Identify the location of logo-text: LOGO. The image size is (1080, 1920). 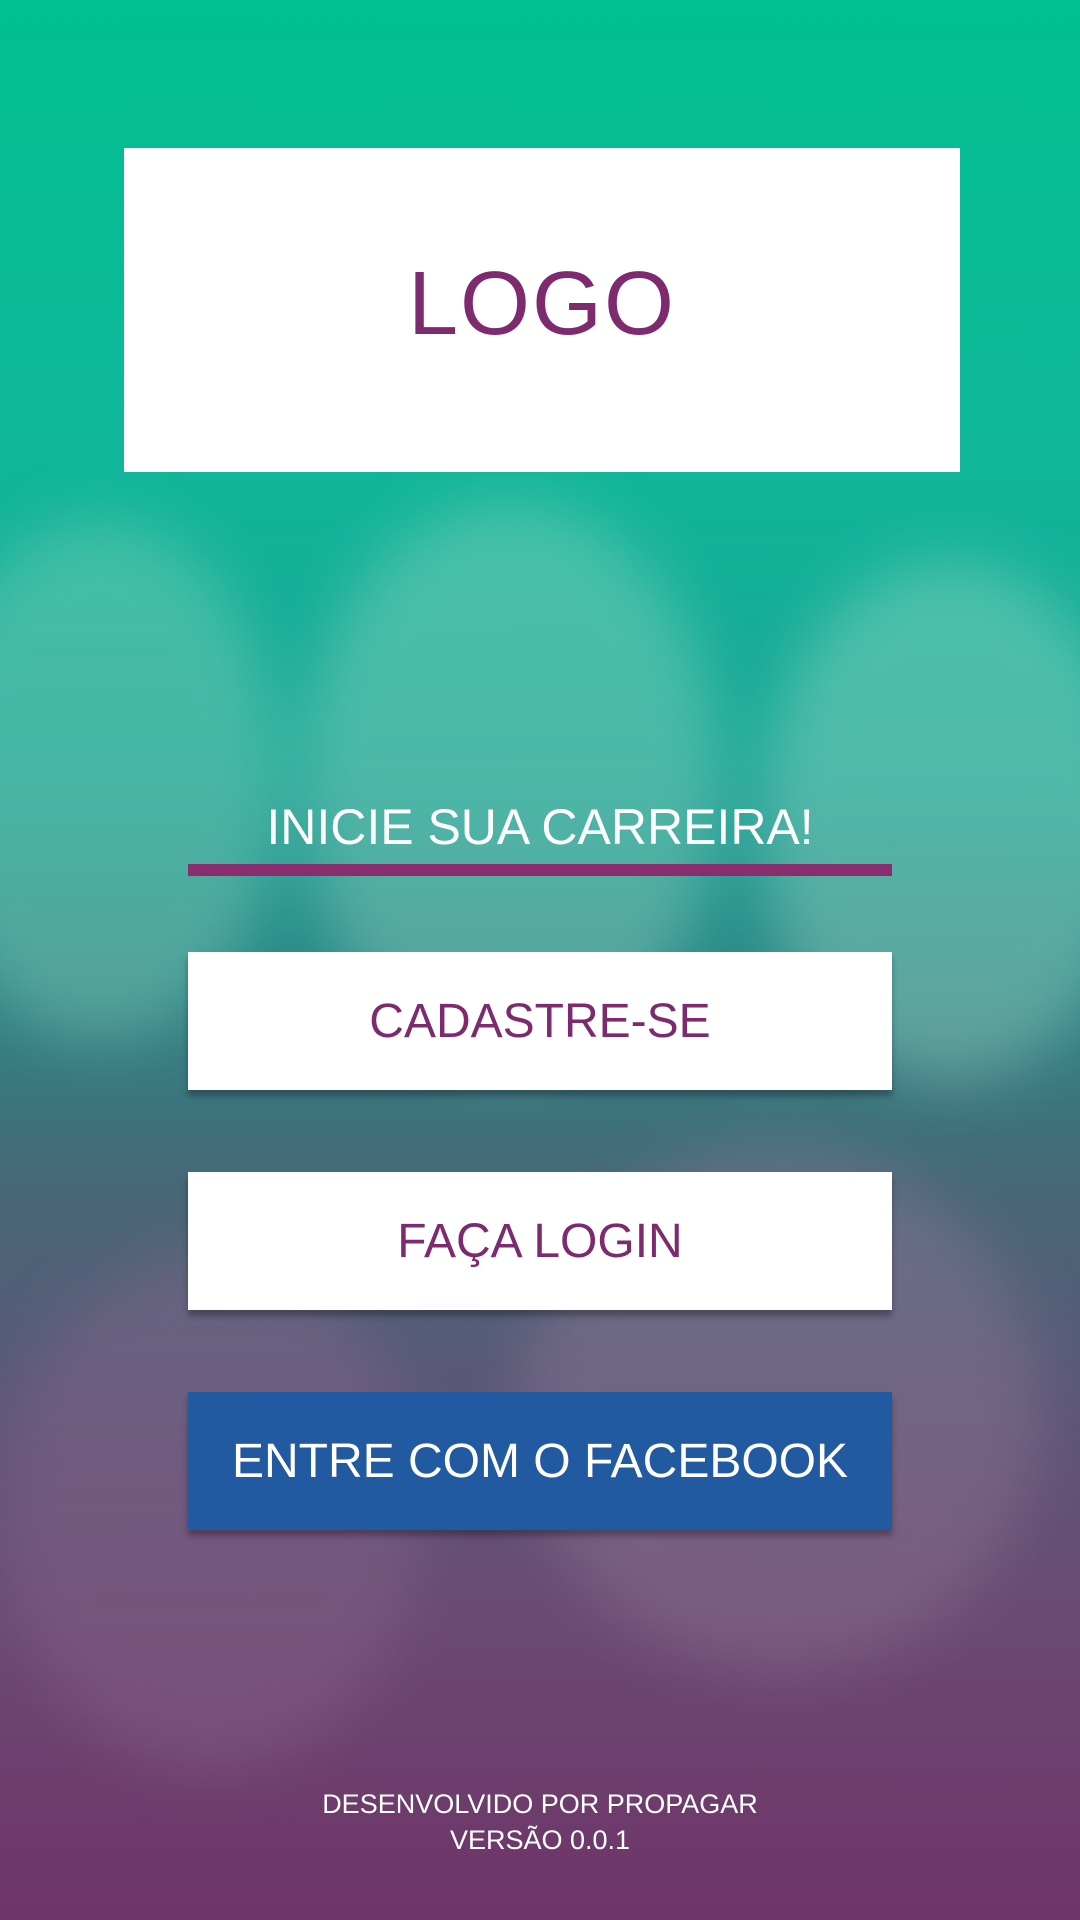
(542, 303).